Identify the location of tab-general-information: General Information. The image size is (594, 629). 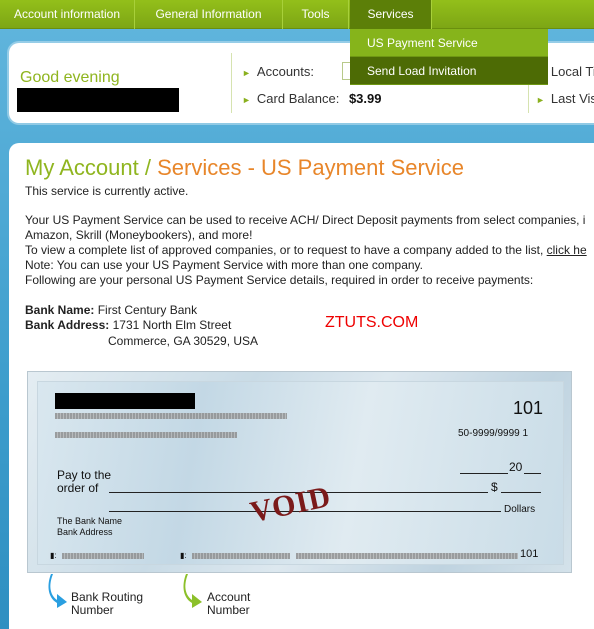
(209, 14).